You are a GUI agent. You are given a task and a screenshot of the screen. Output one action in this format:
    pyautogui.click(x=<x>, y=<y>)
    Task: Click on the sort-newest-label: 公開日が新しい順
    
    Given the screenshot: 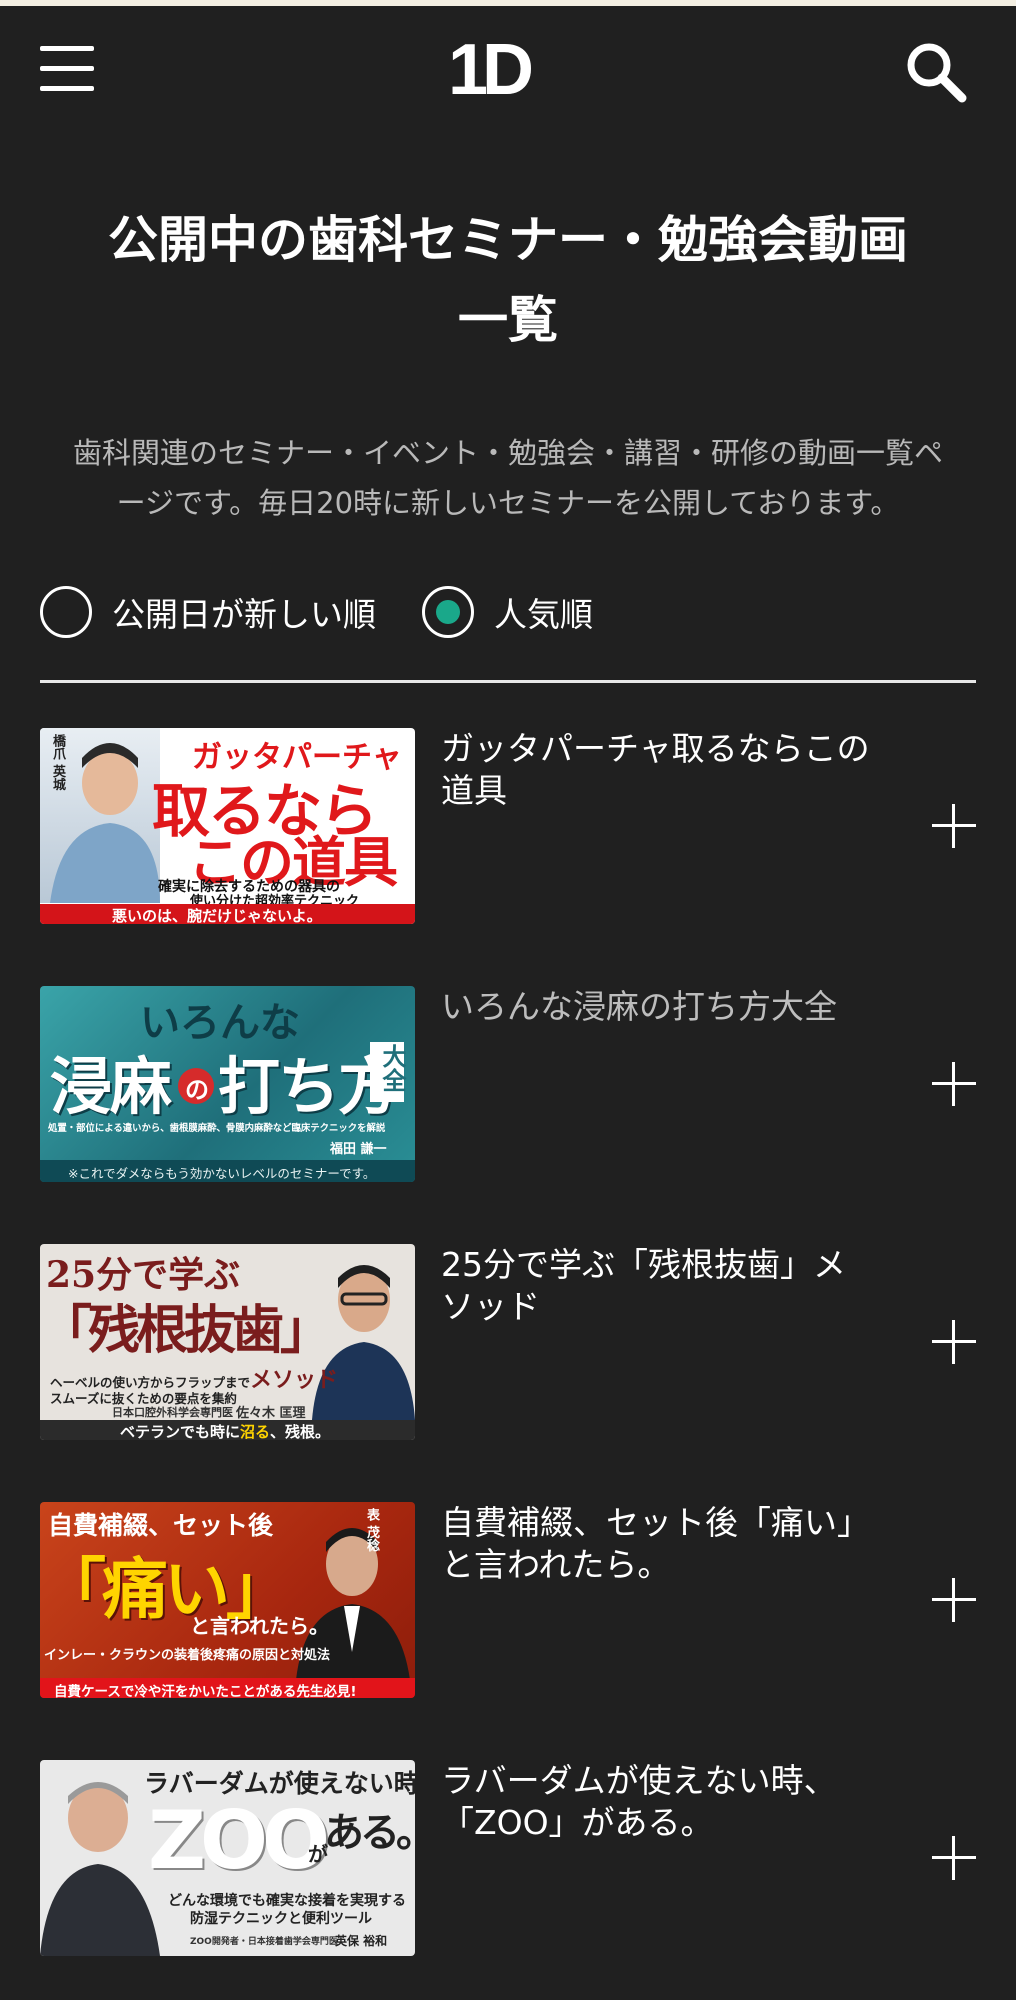 What is the action you would take?
    pyautogui.click(x=244, y=612)
    